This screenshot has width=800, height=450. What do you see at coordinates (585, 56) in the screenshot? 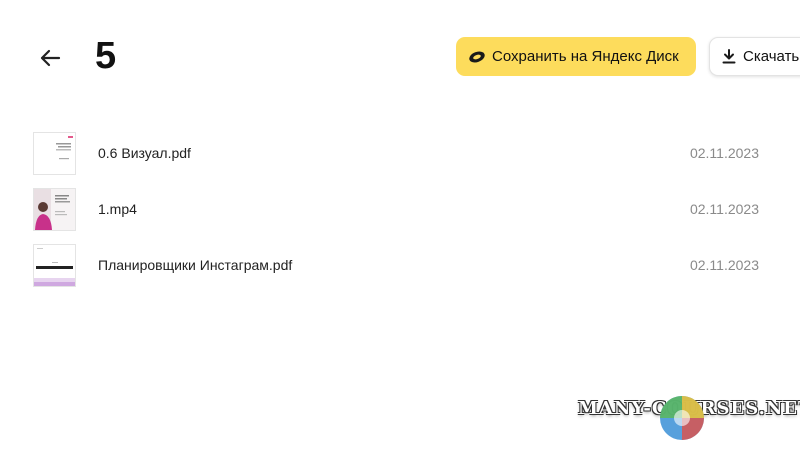
I see `save-button-label: Сохранить на Яндекс Диск` at bounding box center [585, 56].